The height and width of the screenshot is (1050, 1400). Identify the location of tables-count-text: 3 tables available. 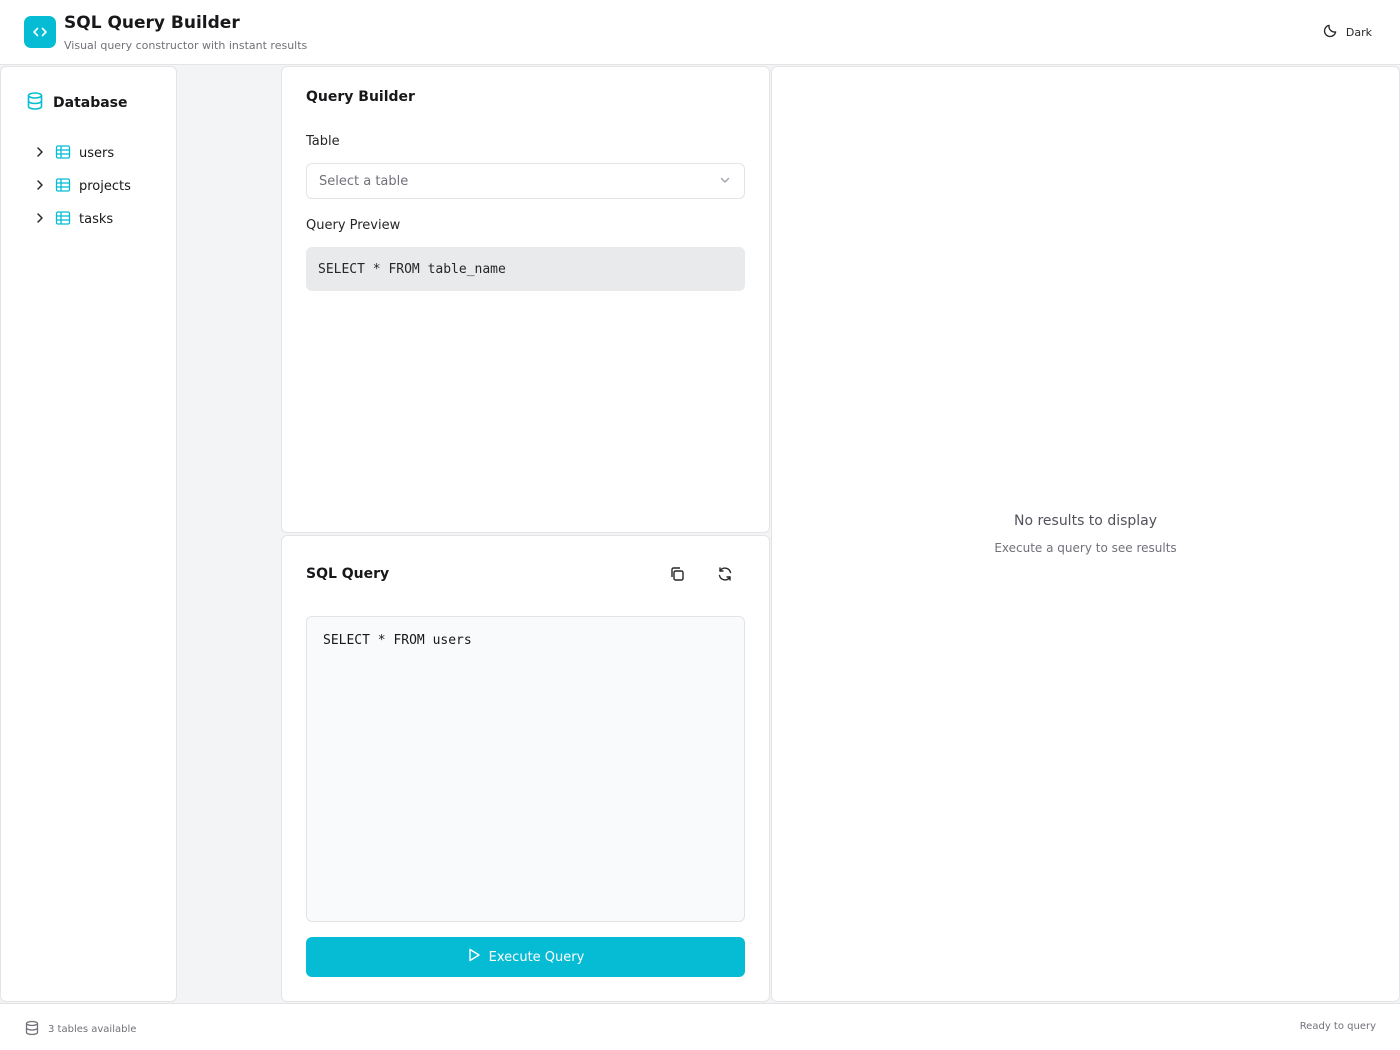
(92, 1029).